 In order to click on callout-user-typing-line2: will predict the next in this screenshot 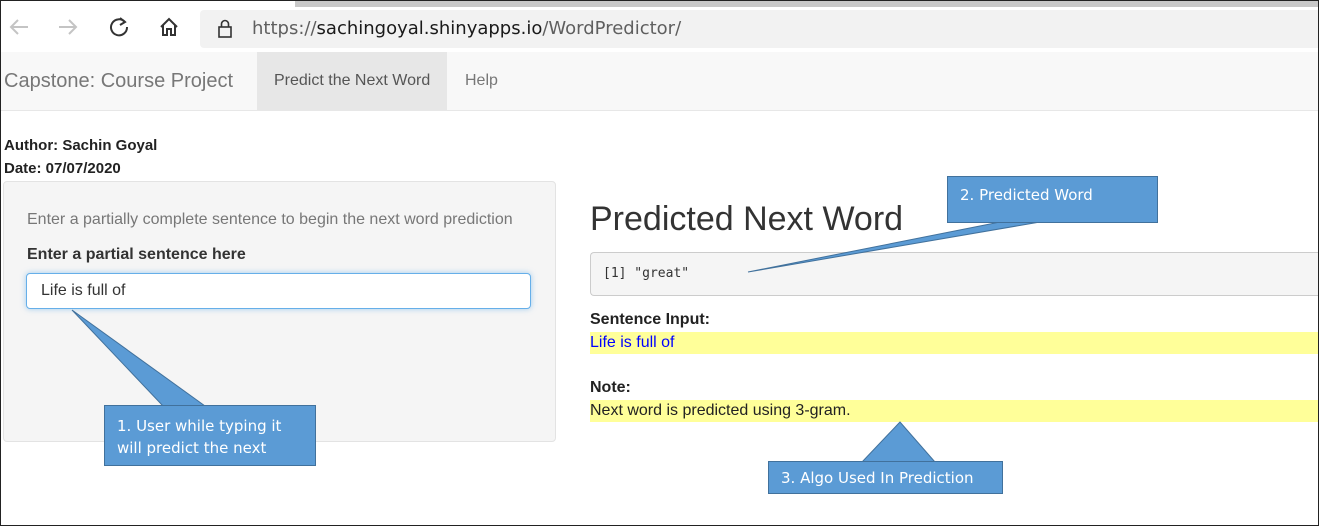, I will do `click(192, 448)`.